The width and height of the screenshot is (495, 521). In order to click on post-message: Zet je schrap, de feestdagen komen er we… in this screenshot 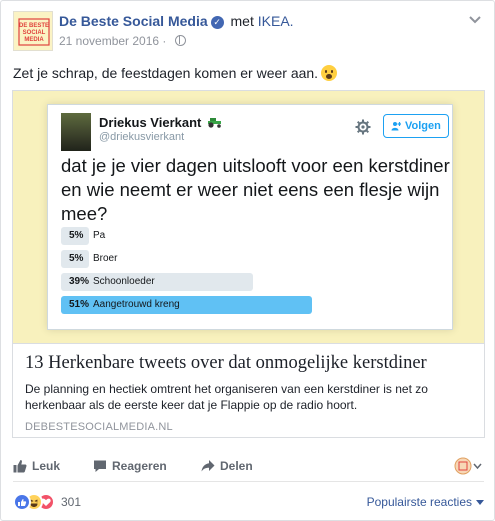, I will do `click(166, 73)`.